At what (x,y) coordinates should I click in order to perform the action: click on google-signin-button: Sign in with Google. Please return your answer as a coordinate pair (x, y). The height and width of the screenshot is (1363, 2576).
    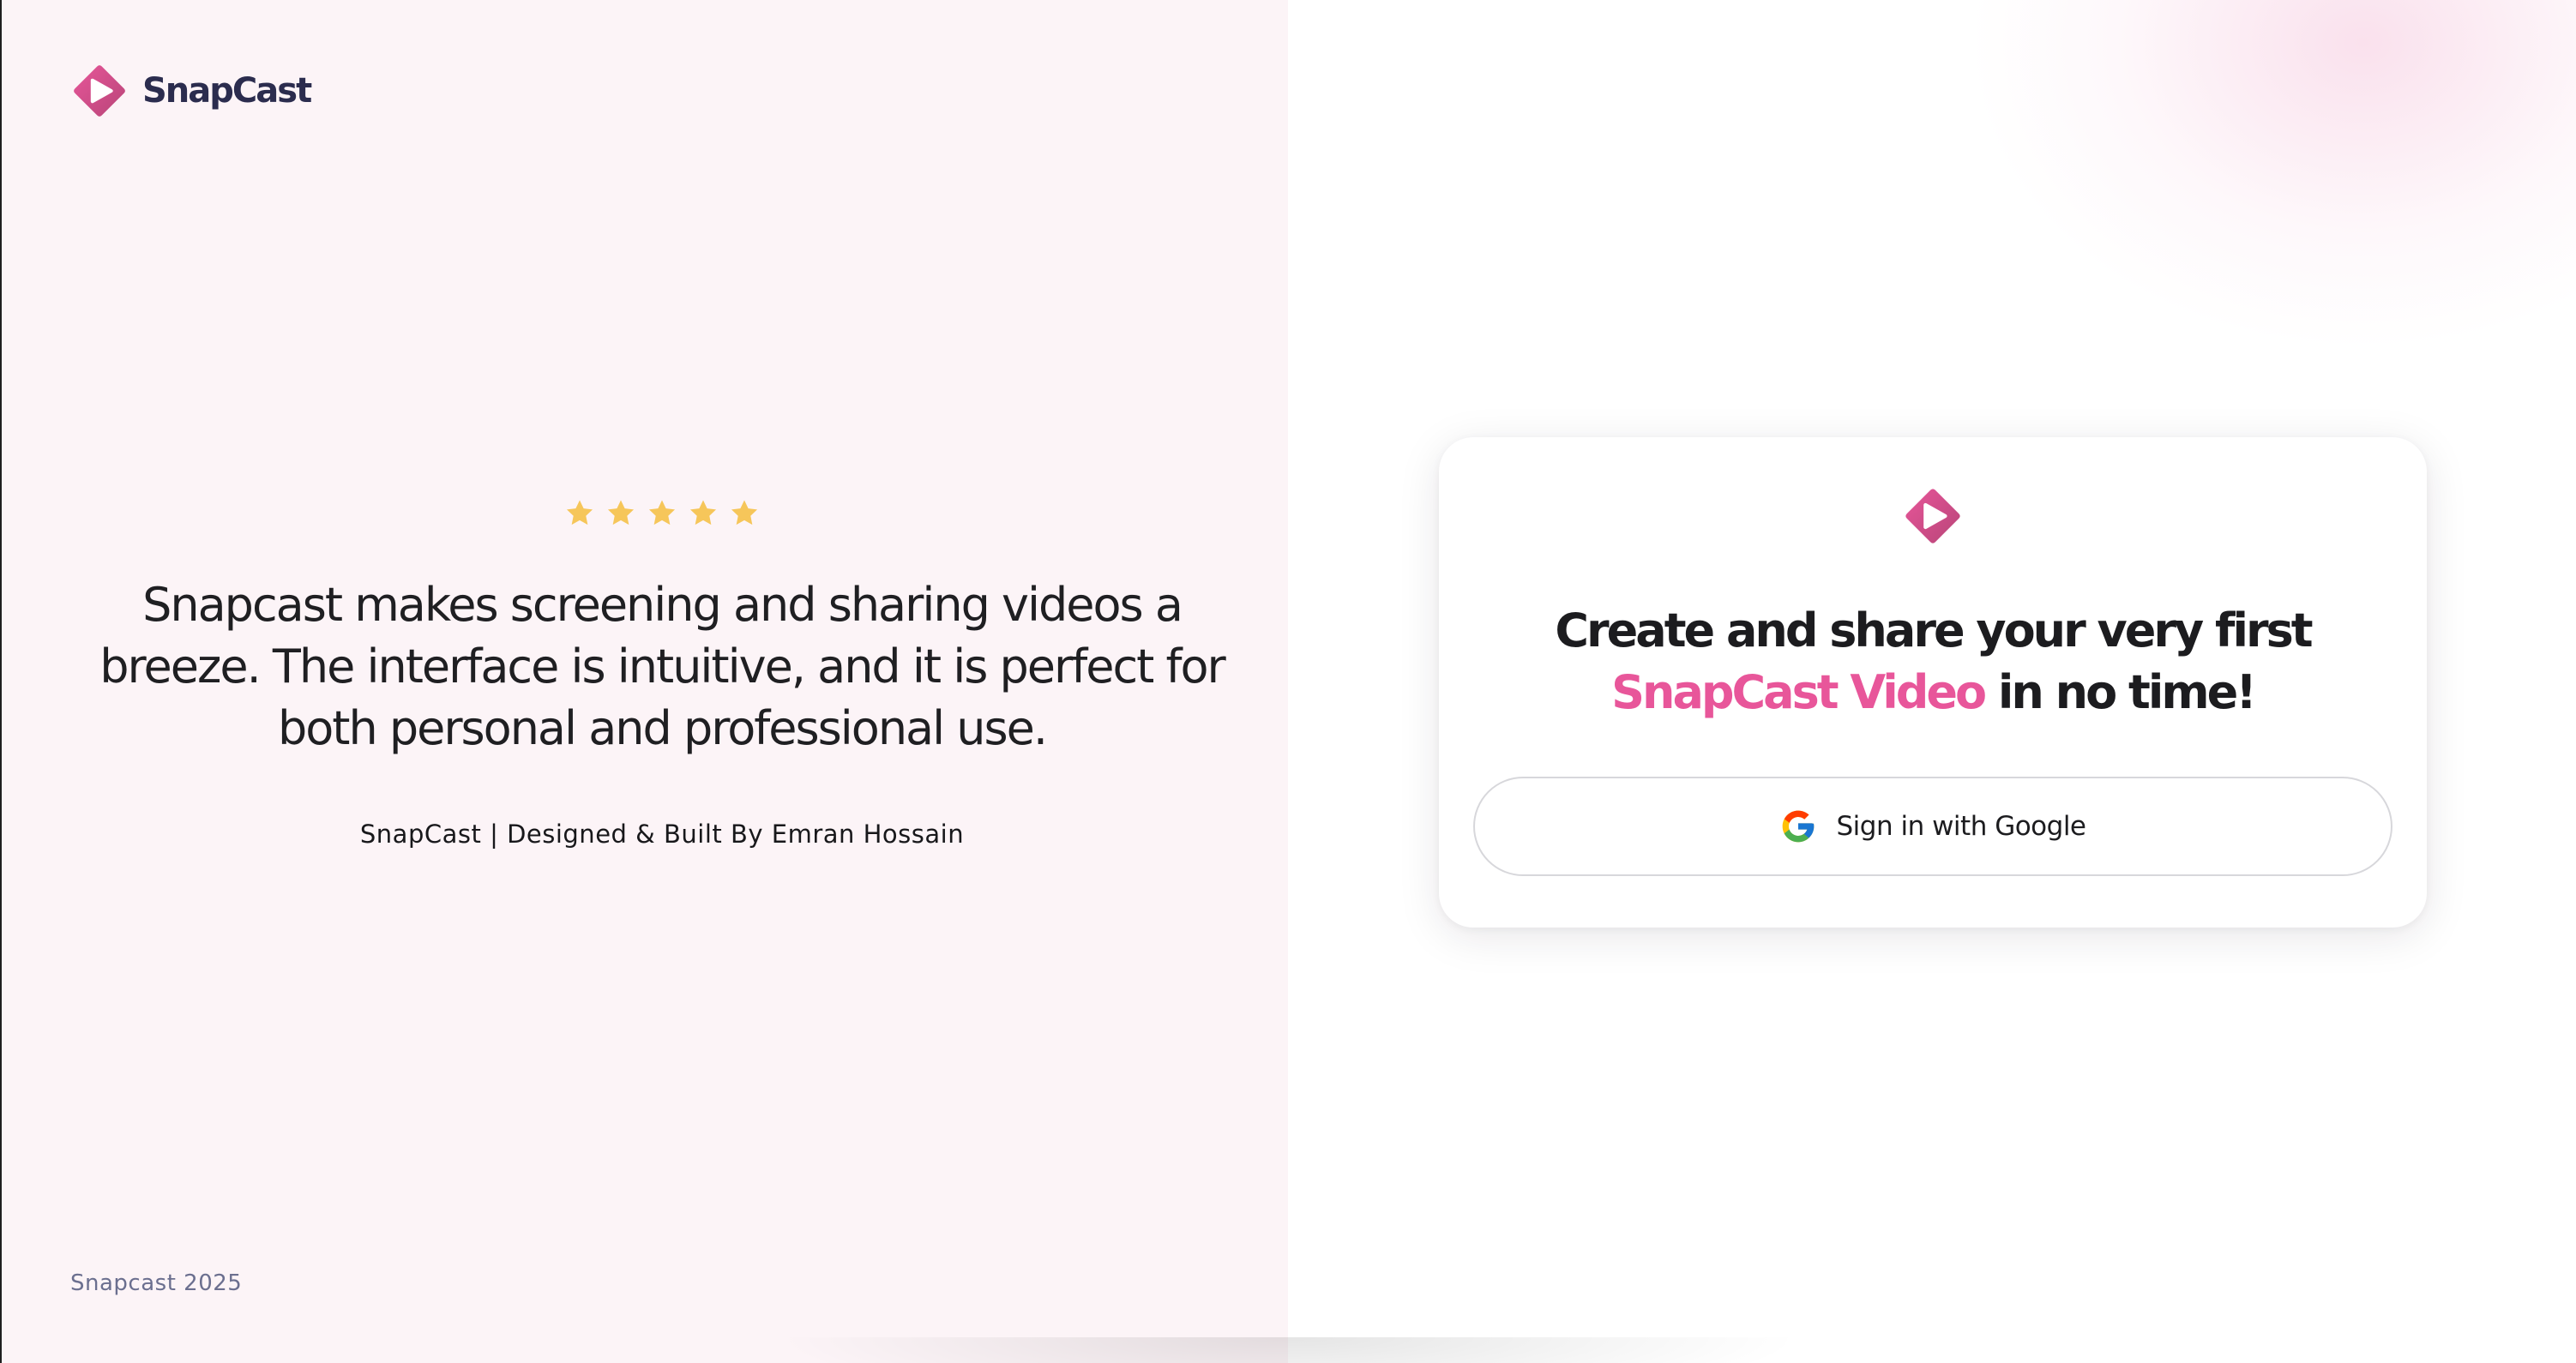
    Looking at the image, I should click on (1932, 826).